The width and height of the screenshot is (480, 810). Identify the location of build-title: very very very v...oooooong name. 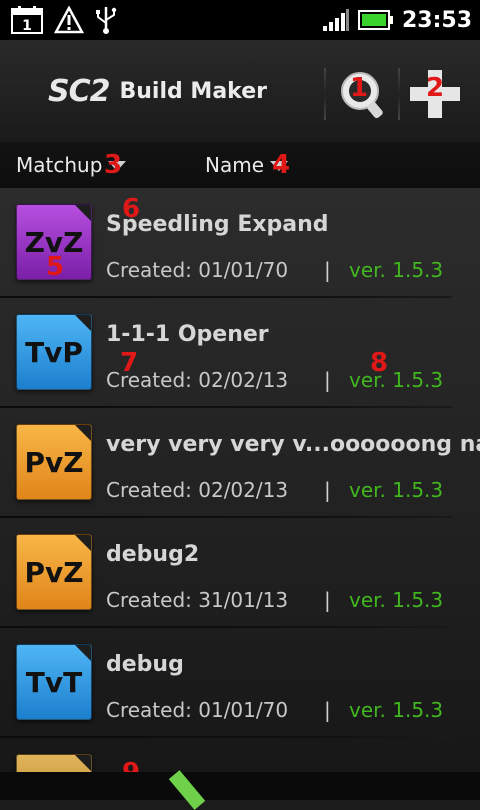
(293, 444).